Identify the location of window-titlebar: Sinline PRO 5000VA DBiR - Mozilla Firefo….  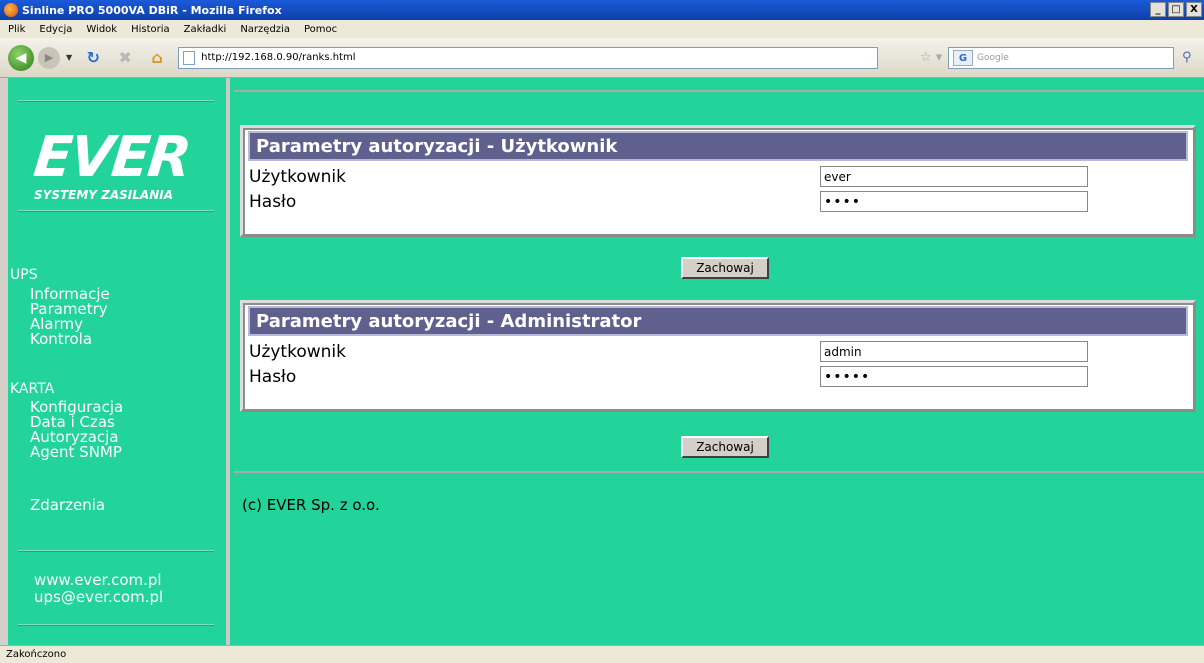
(602, 10).